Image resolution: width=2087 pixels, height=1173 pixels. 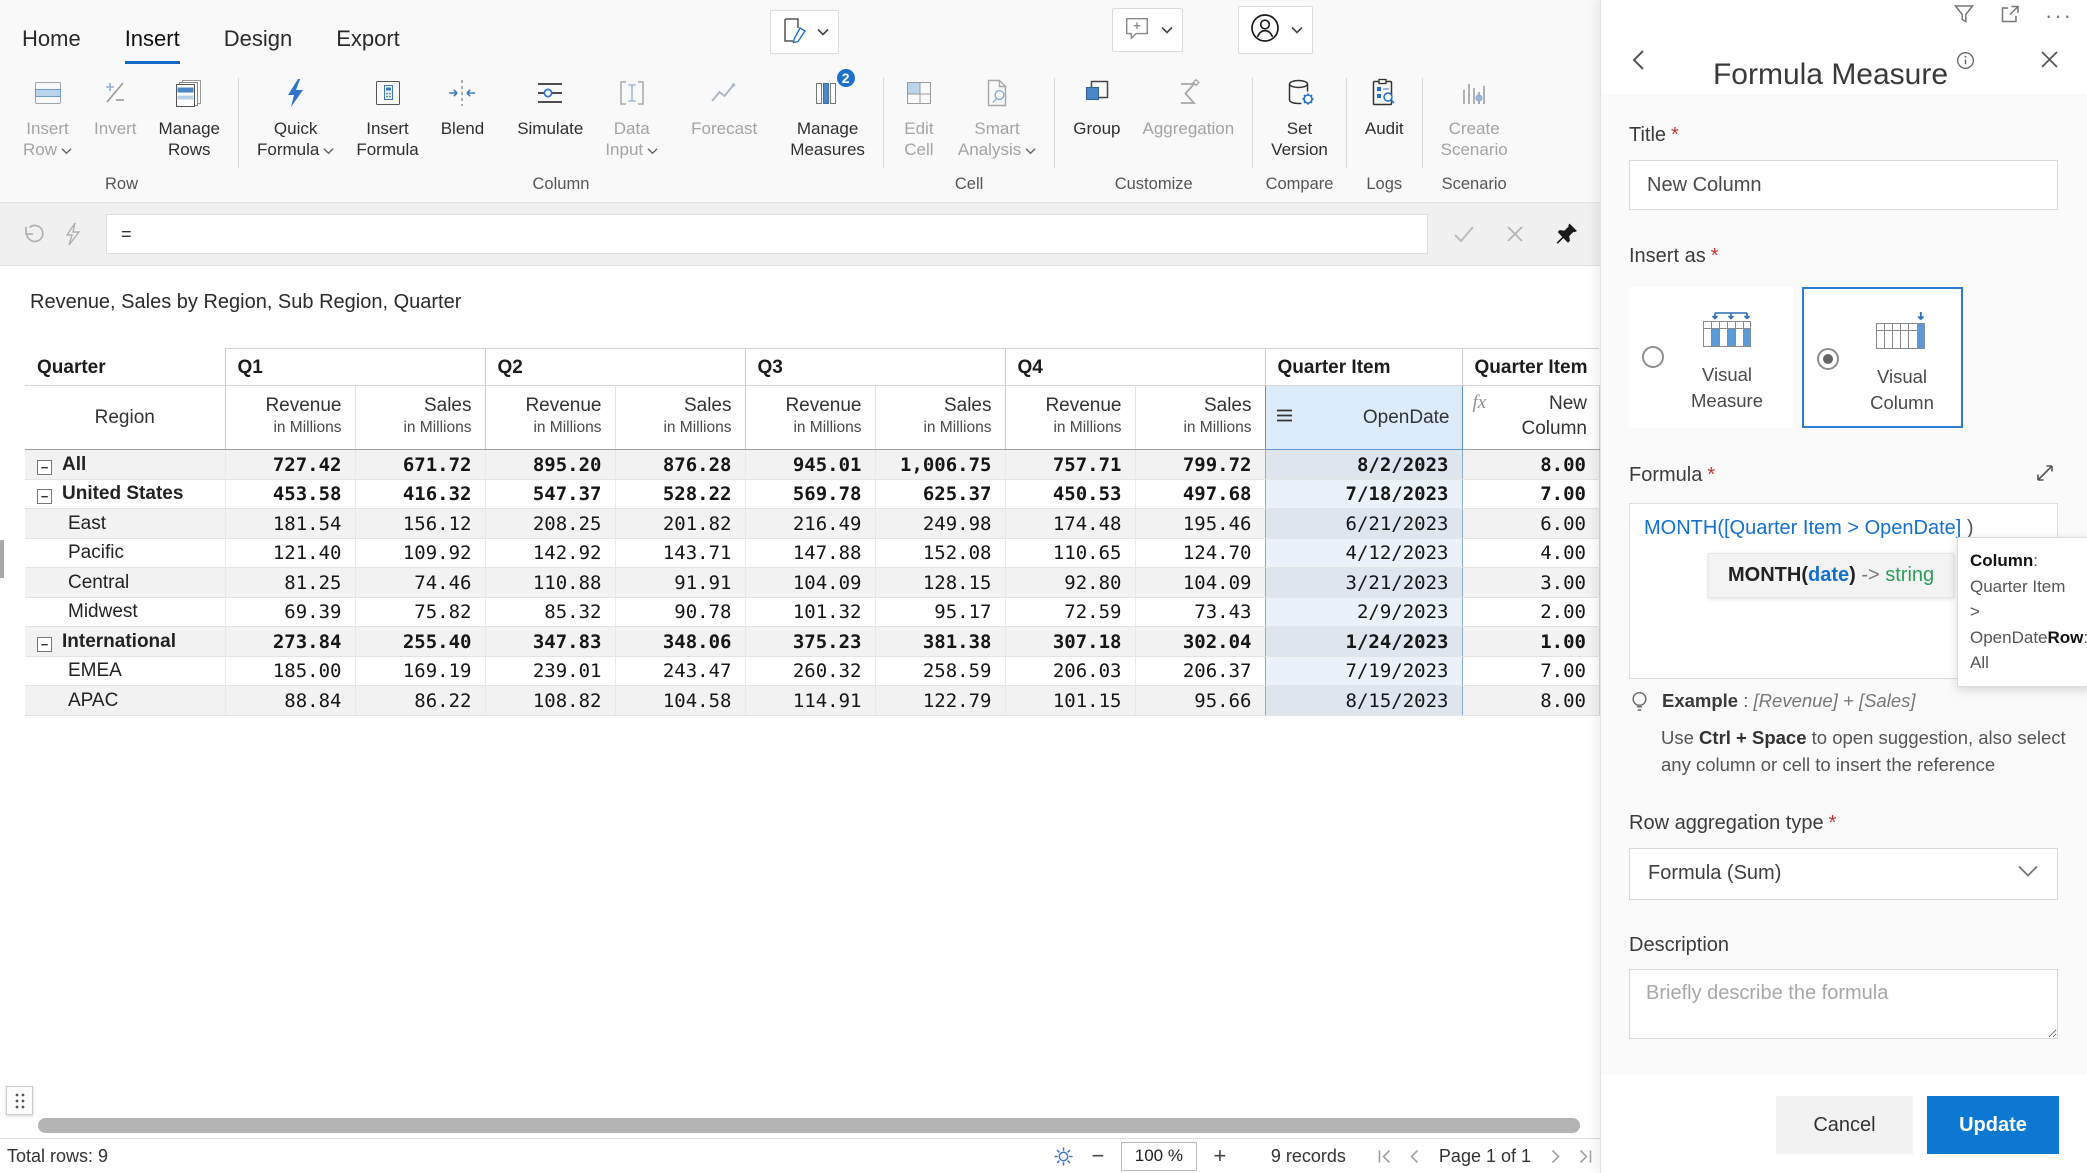 What do you see at coordinates (939, 671) in the screenshot?
I see `cell-q3-sales: 258.59` at bounding box center [939, 671].